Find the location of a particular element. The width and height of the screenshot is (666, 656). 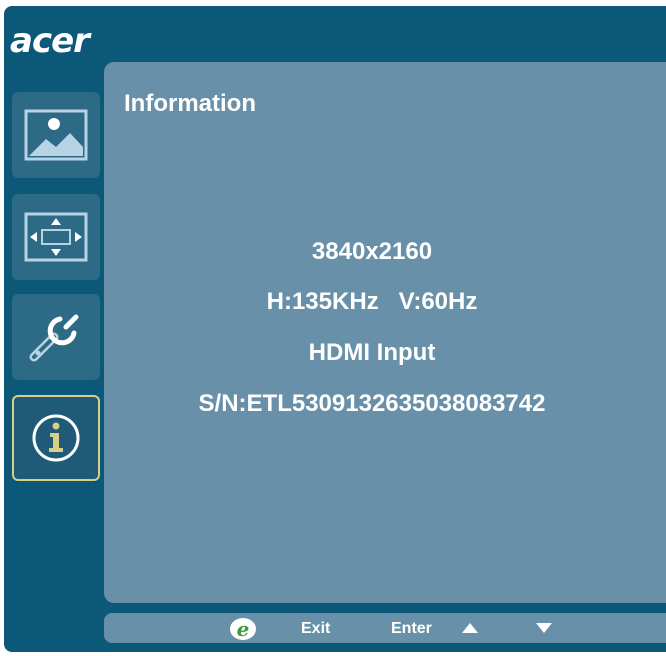

picture-icon is located at coordinates (56, 135).